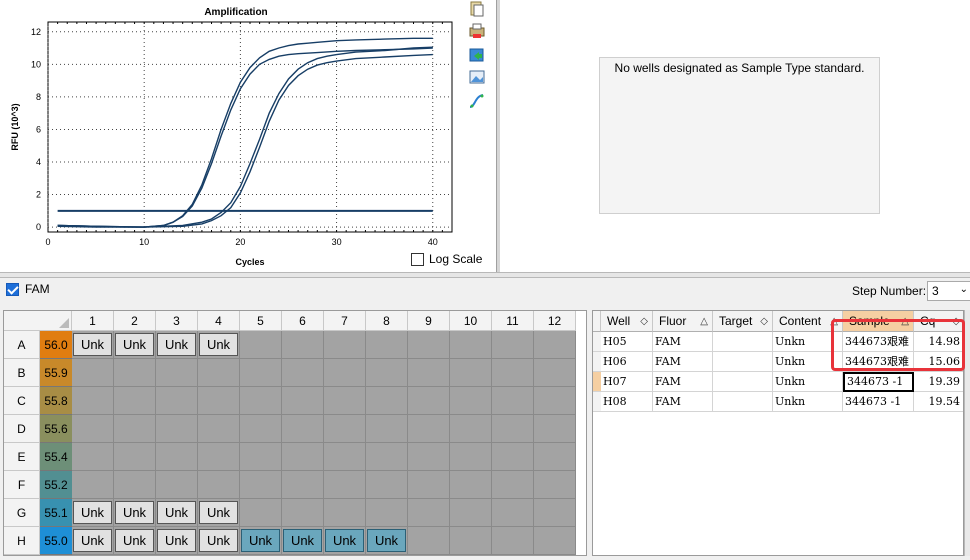 The image size is (970, 560). I want to click on well-C11, so click(513, 401).